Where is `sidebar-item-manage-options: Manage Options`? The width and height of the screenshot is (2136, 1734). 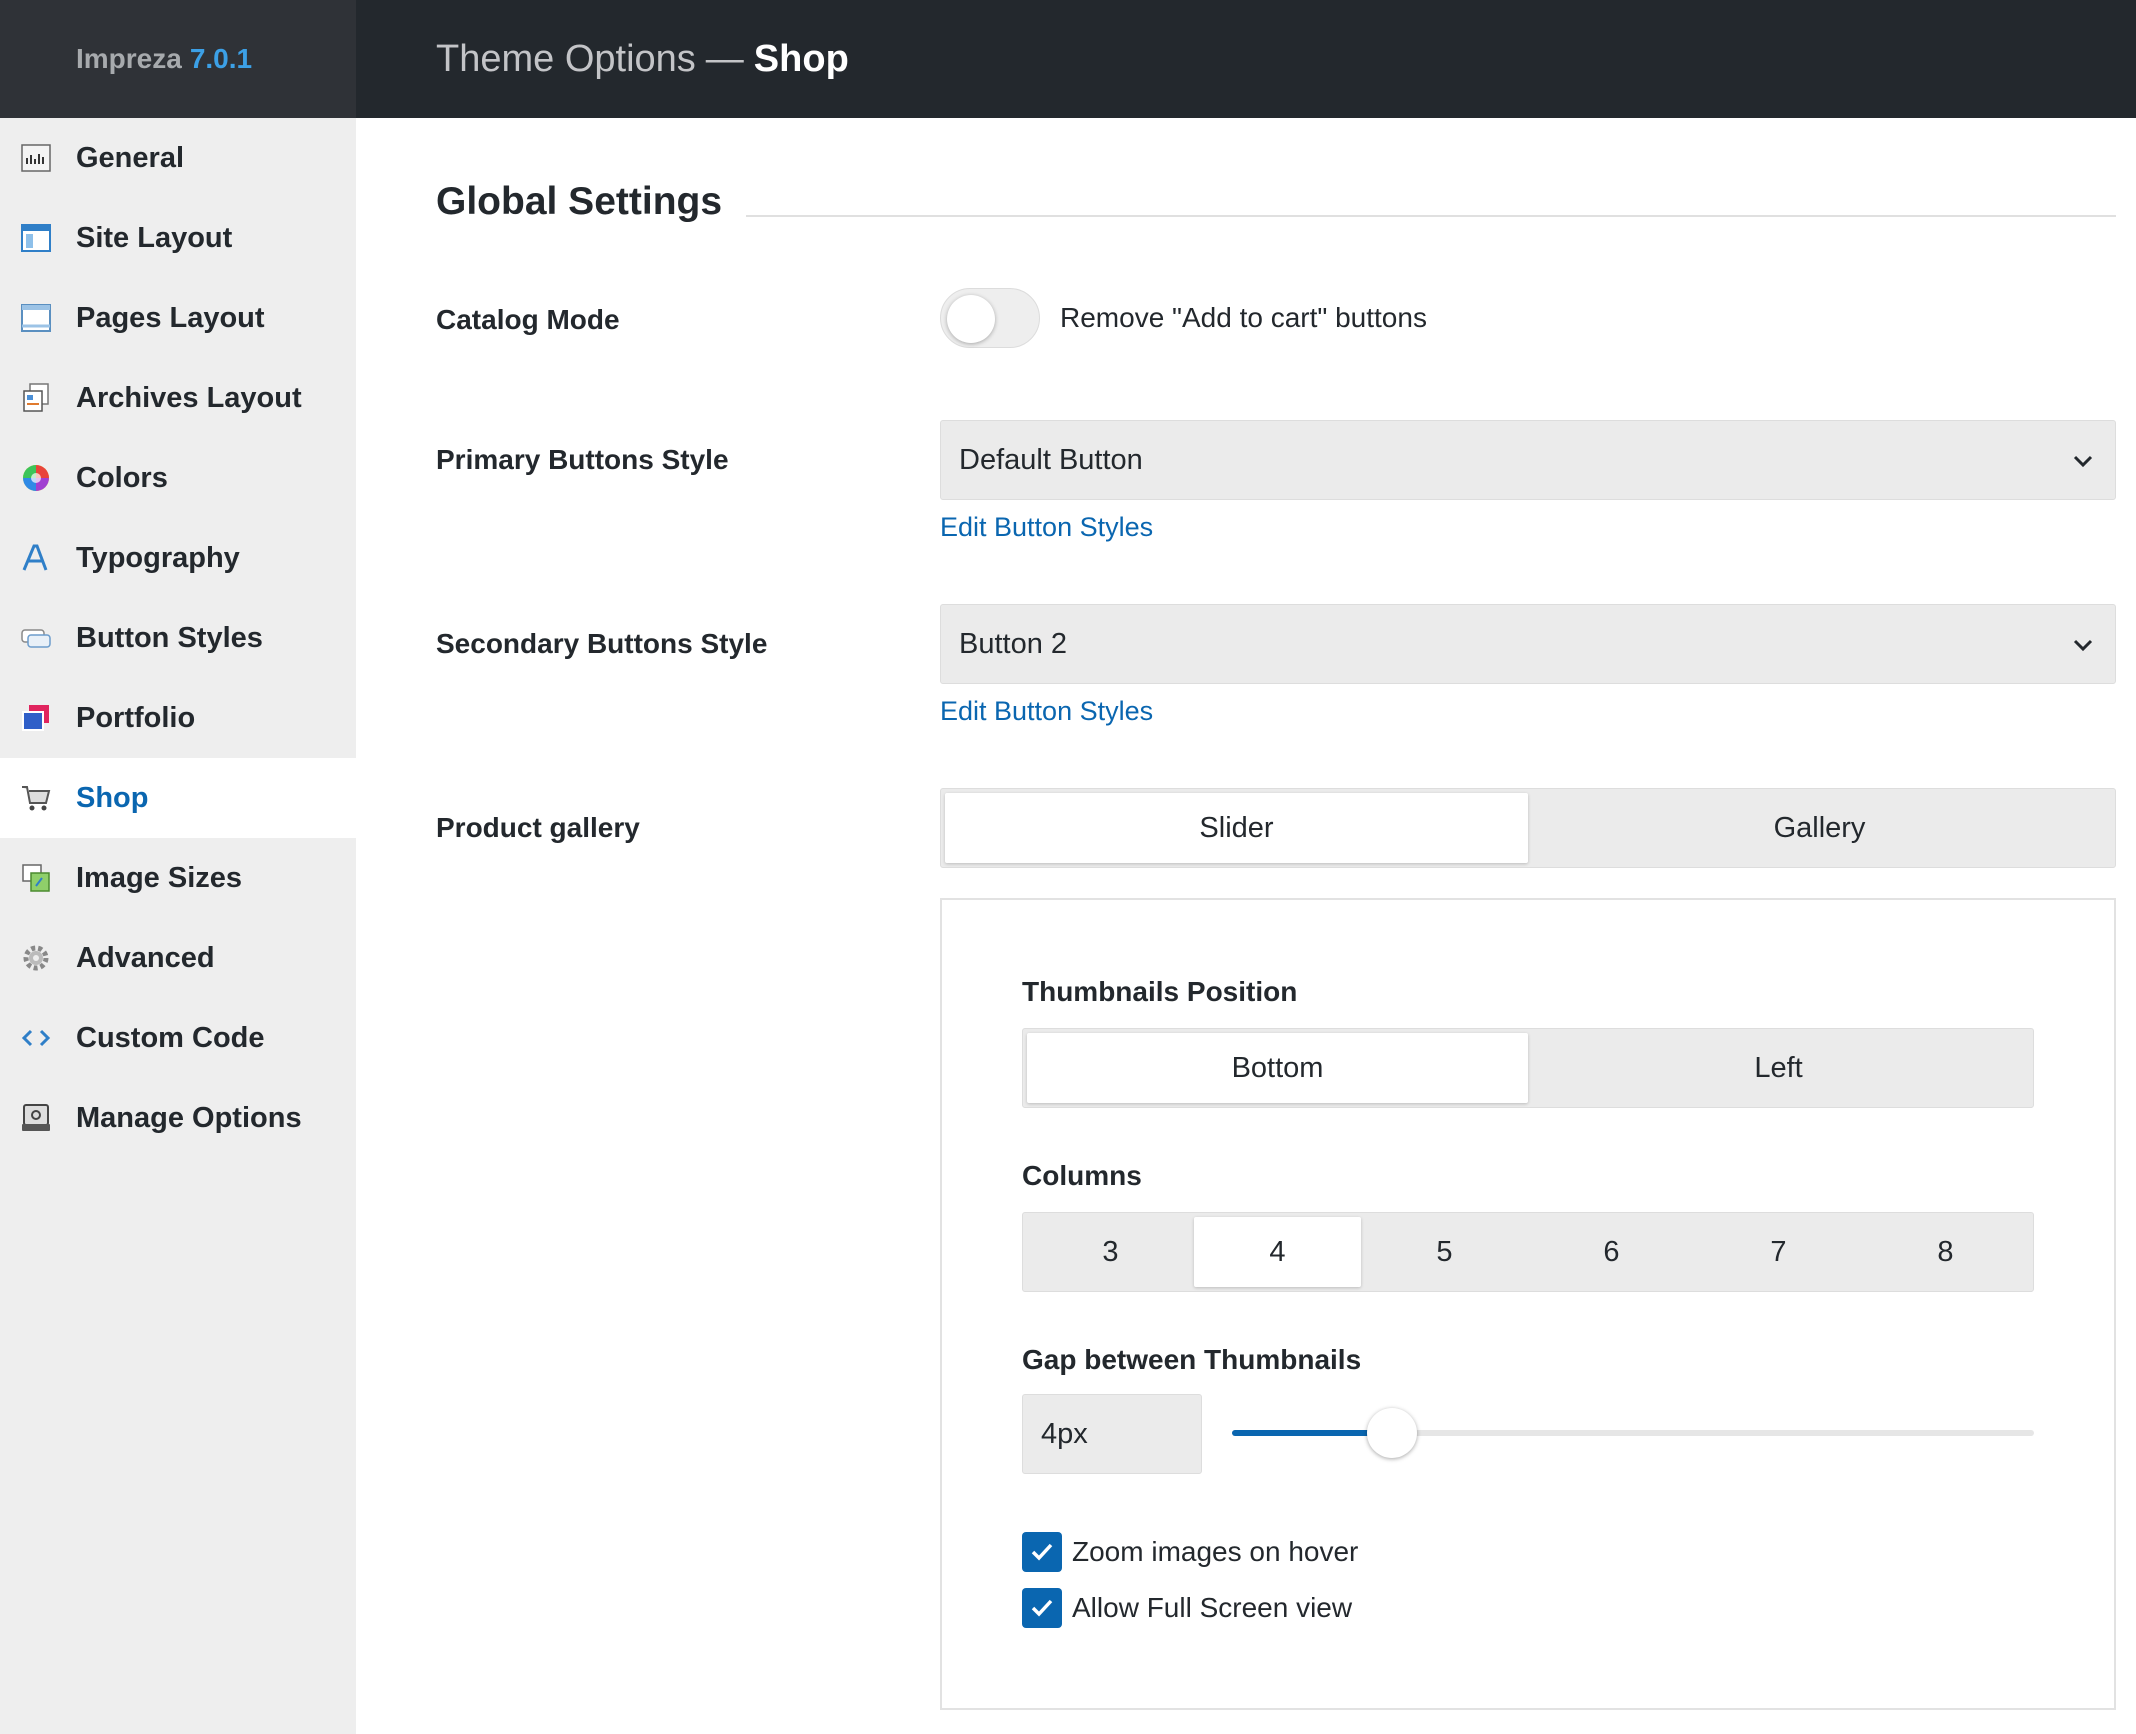
sidebar-item-manage-options: Manage Options is located at coordinates (178, 1118).